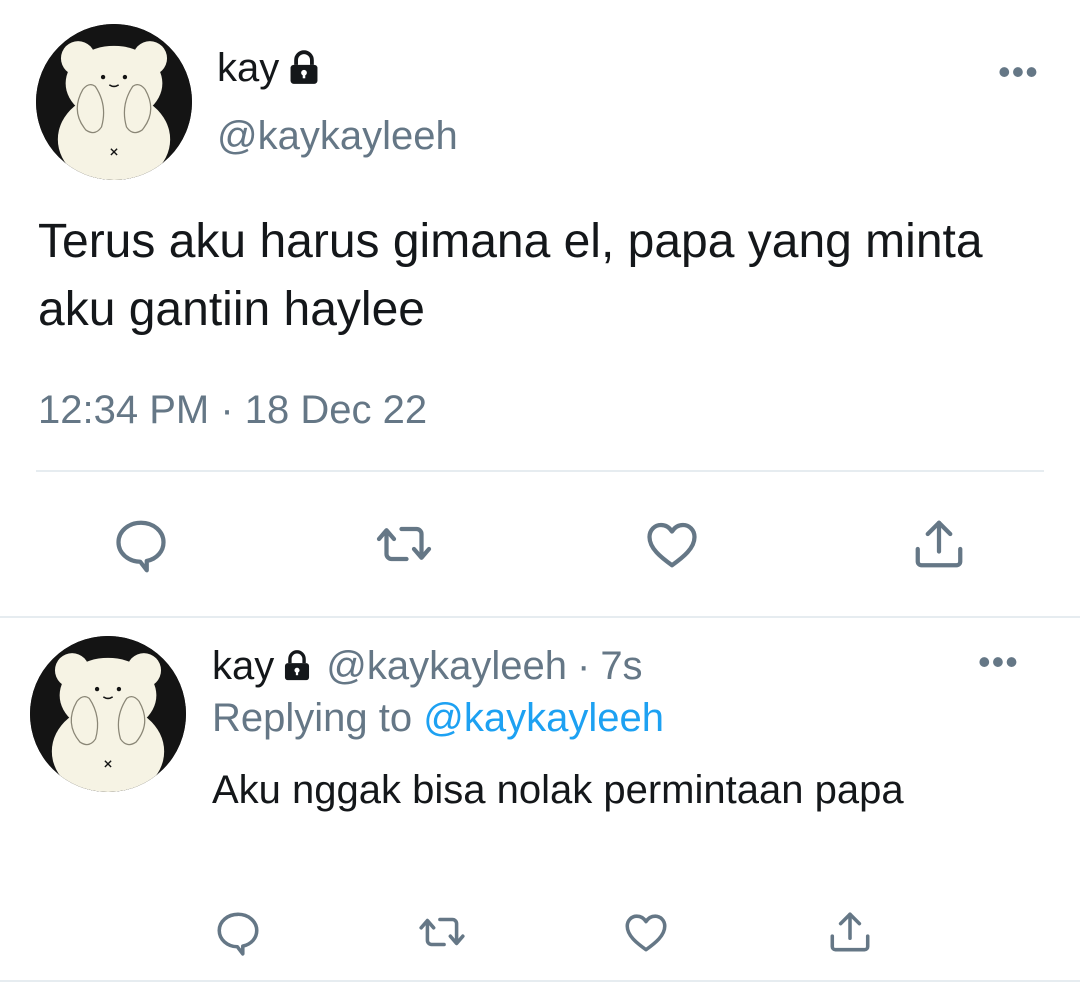 This screenshot has height=984, width=1080. Describe the element at coordinates (621, 666) in the screenshot. I see `tweet-age: 7s` at that location.